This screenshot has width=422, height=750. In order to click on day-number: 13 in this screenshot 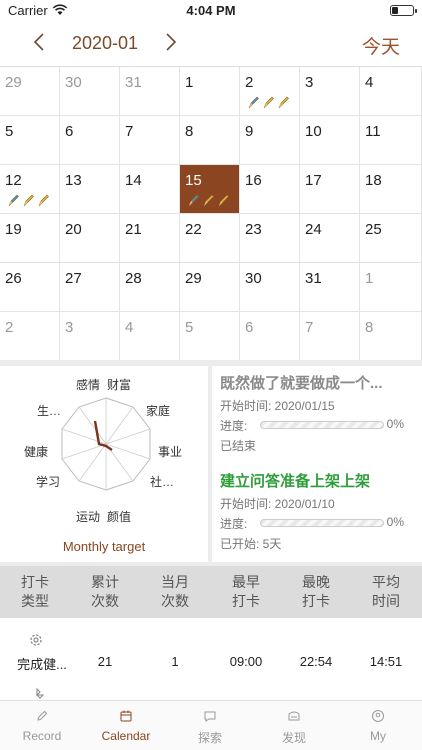, I will do `click(73, 180)`.